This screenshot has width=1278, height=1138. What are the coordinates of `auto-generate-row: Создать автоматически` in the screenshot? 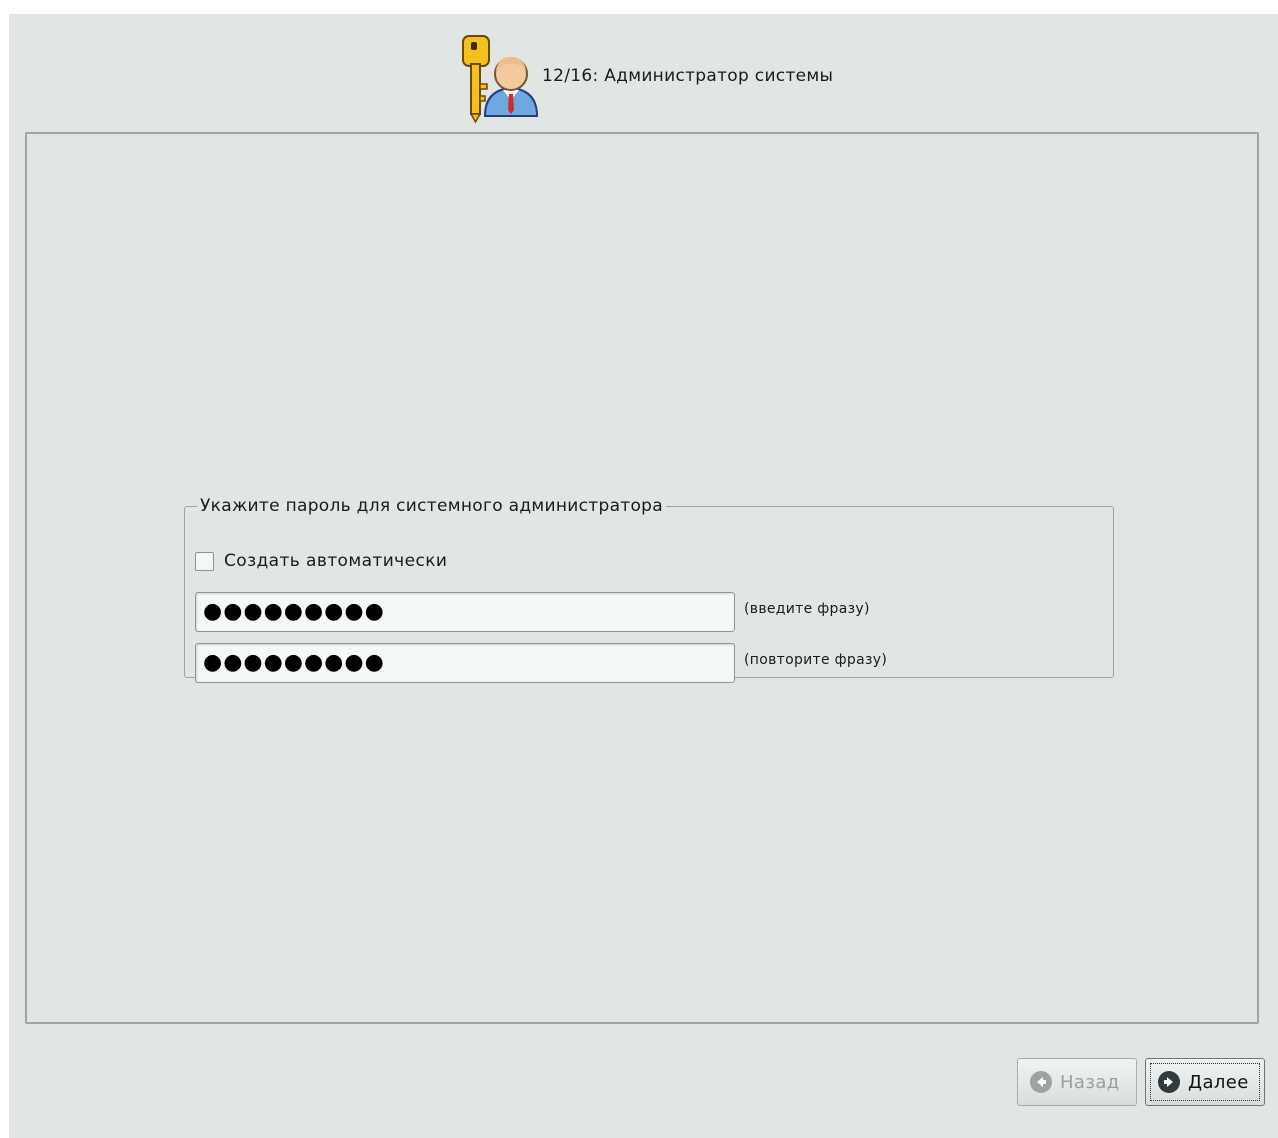 It's located at (321, 561).